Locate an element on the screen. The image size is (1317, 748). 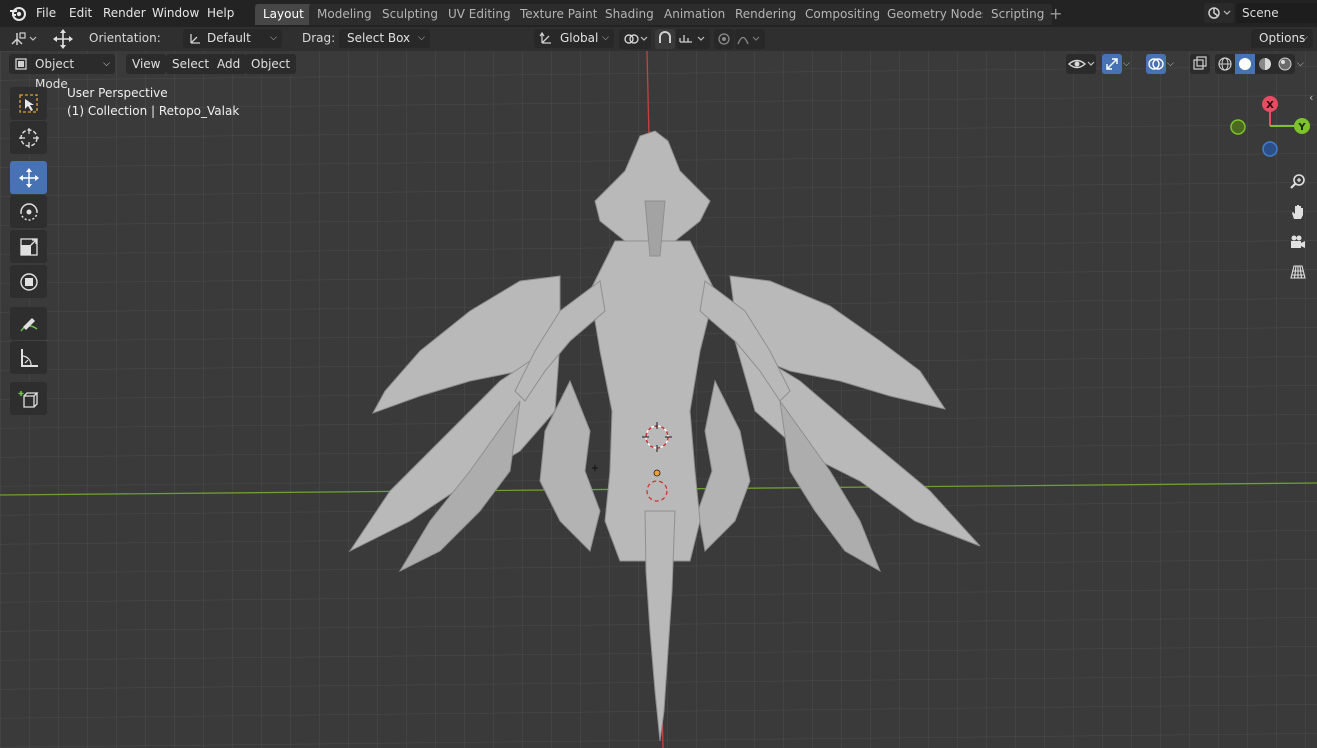
gizmo-y-label: Y is located at coordinates (1301, 127).